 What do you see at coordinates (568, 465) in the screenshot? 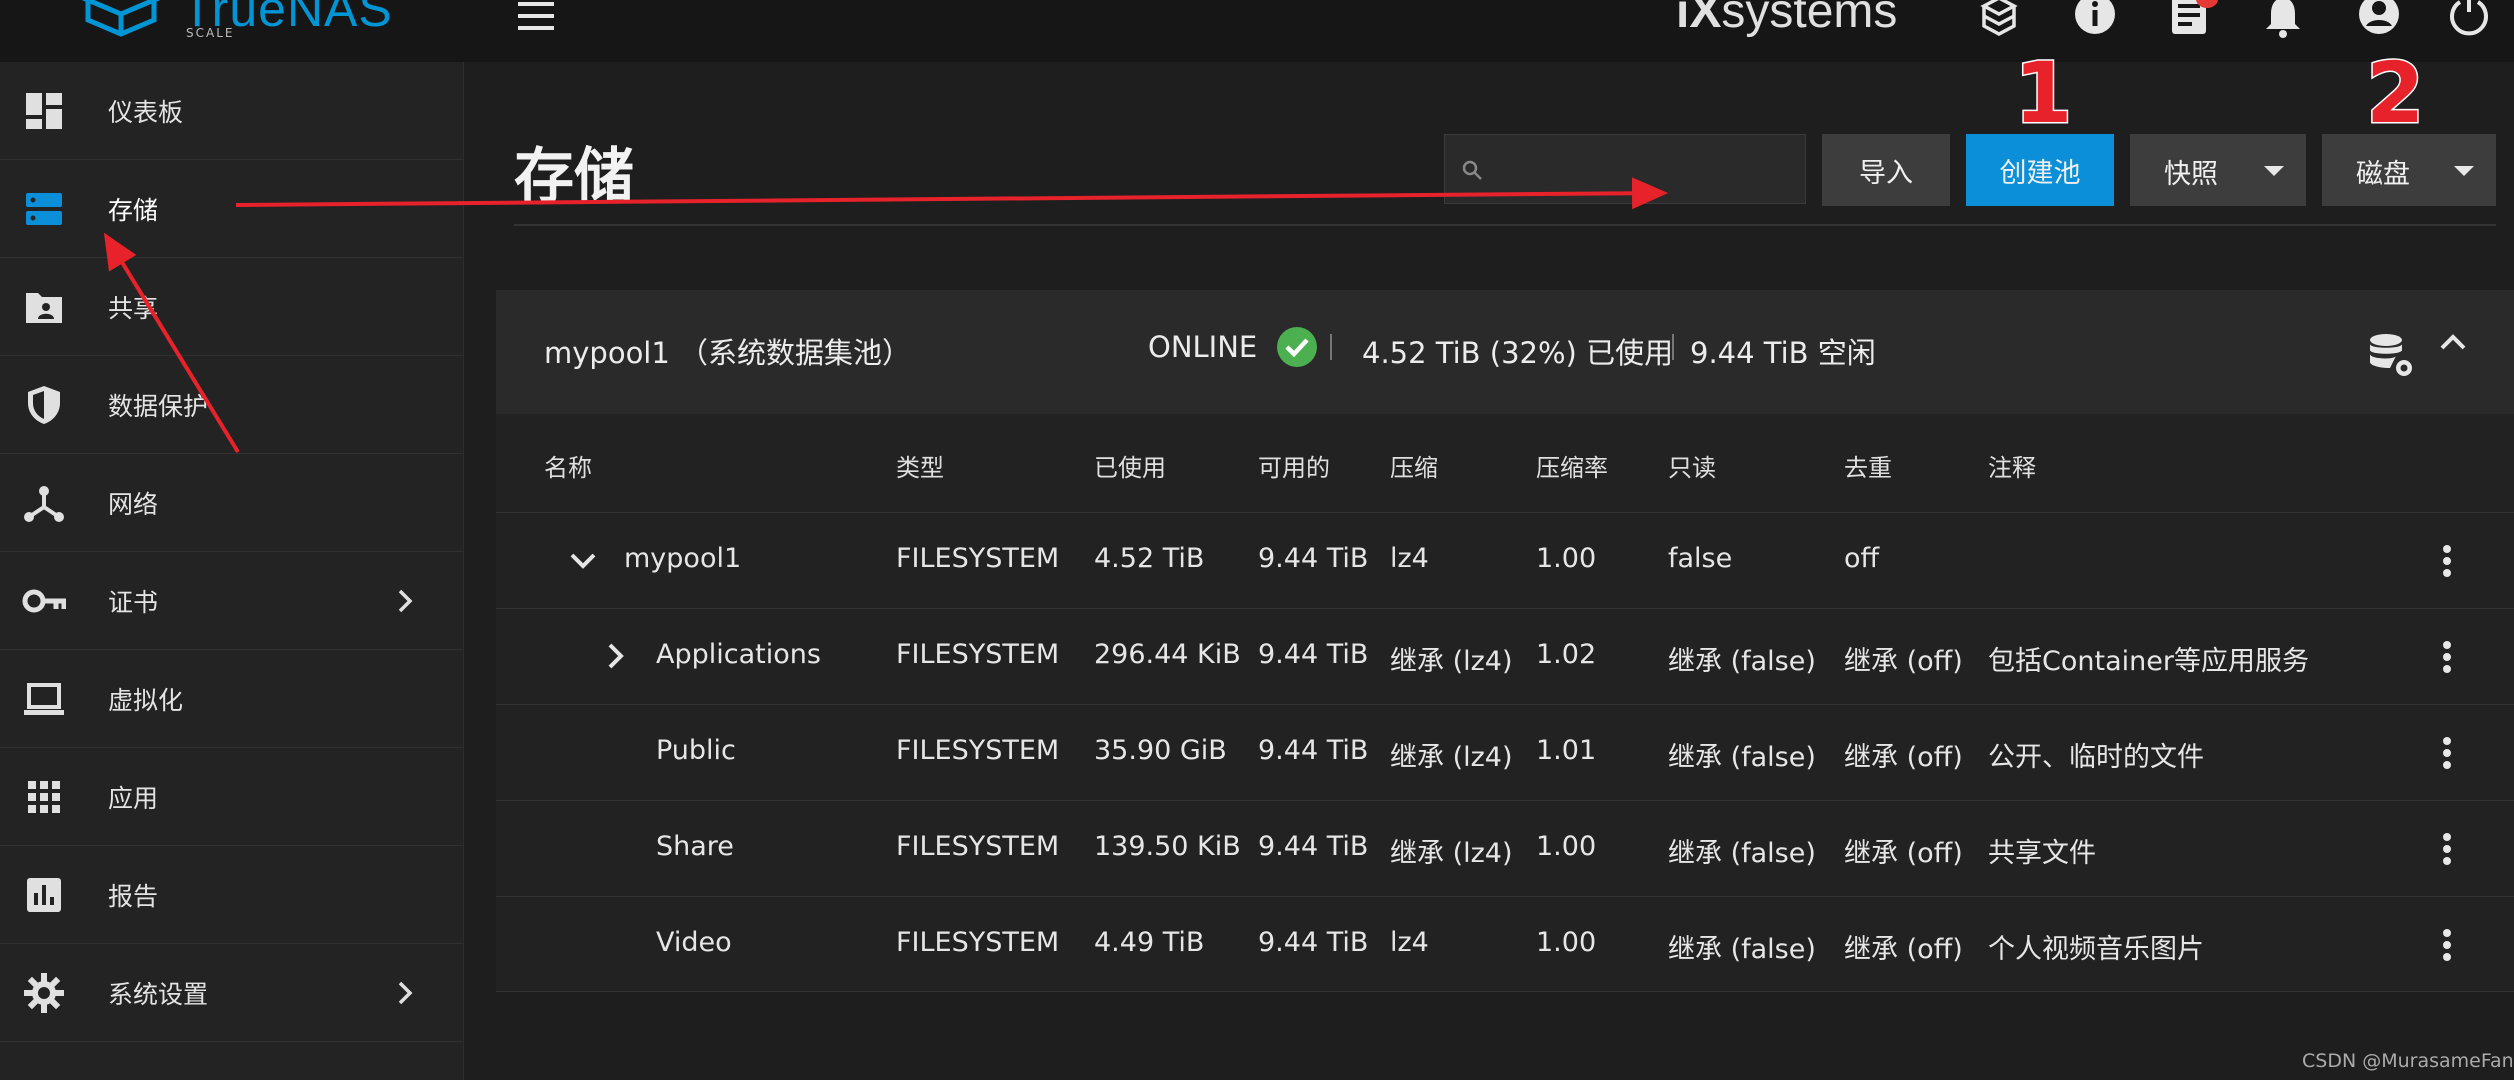
I see `column-header-name: 名称` at bounding box center [568, 465].